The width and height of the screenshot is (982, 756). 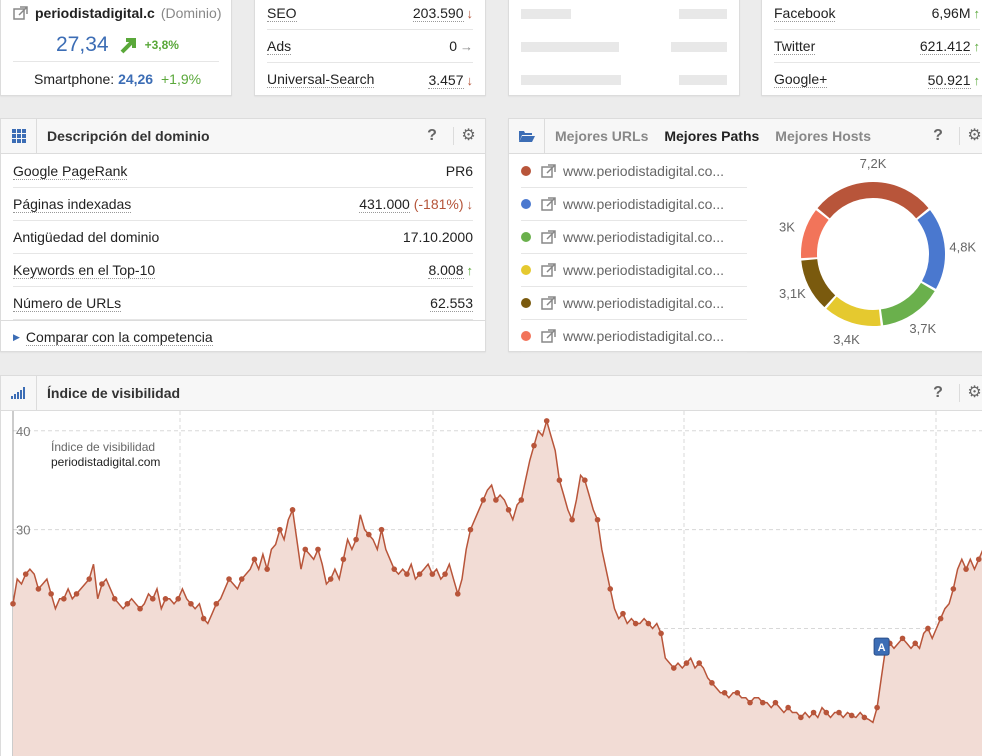 I want to click on compare-link: ▶ Comparar con la competencia, so click(x=113, y=337).